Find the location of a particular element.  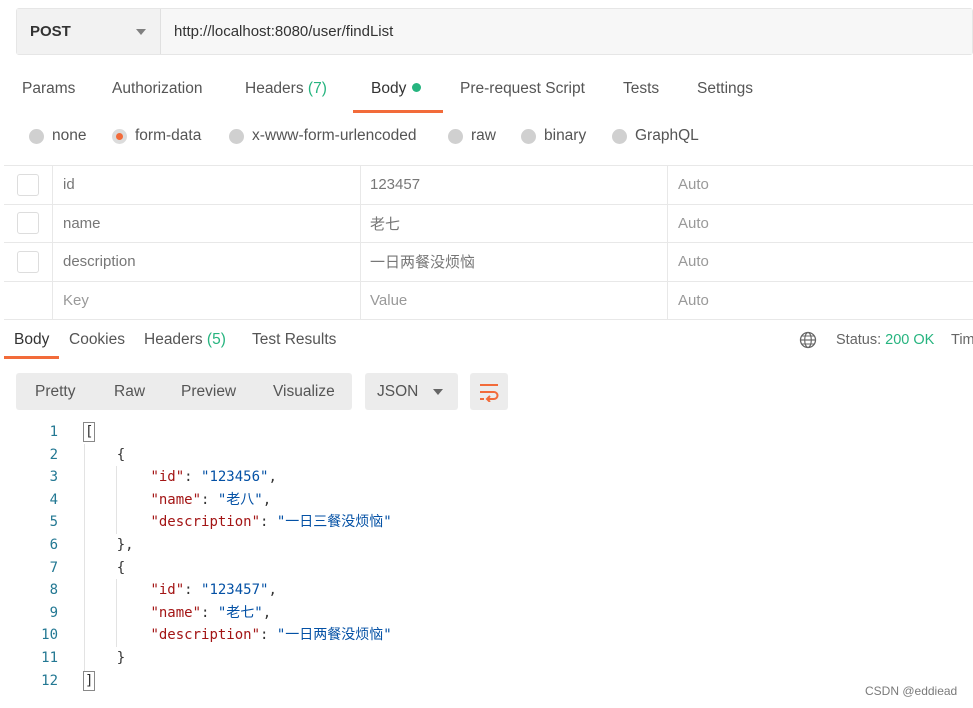

radio-urlencoded-label: x-www-form-urlencoded is located at coordinates (334, 135).